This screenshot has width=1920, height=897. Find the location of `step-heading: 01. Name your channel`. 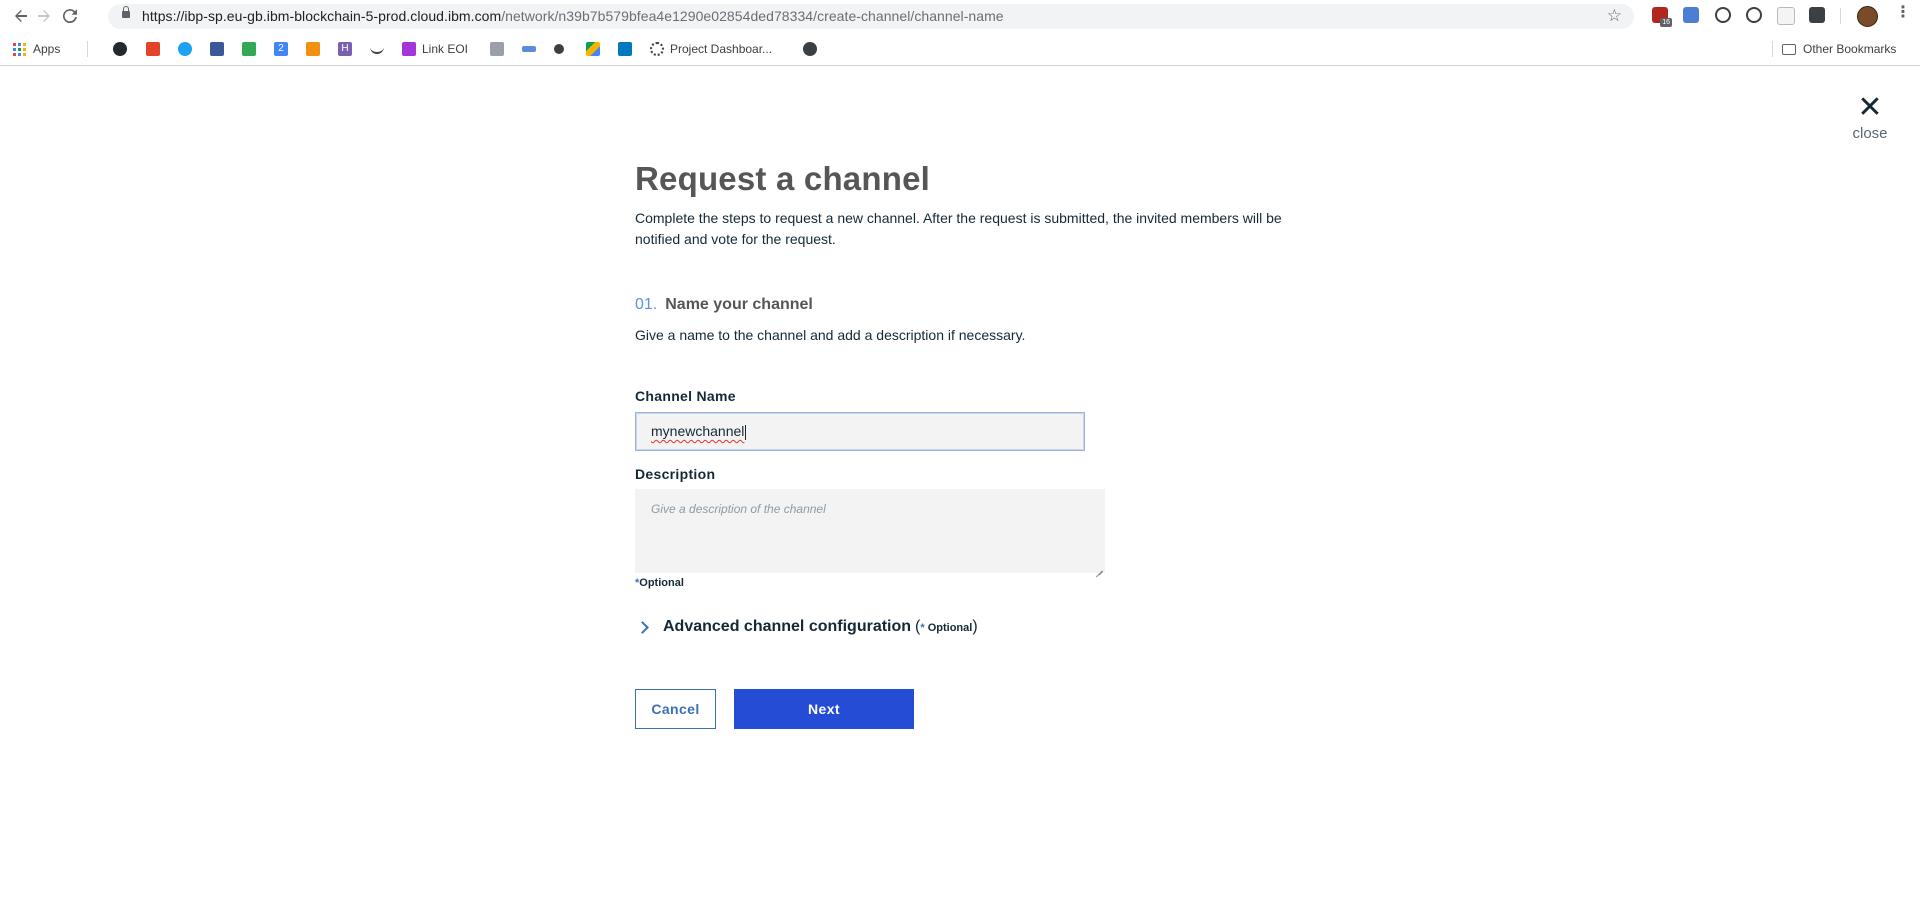

step-heading: 01. Name your channel is located at coordinates (724, 305).